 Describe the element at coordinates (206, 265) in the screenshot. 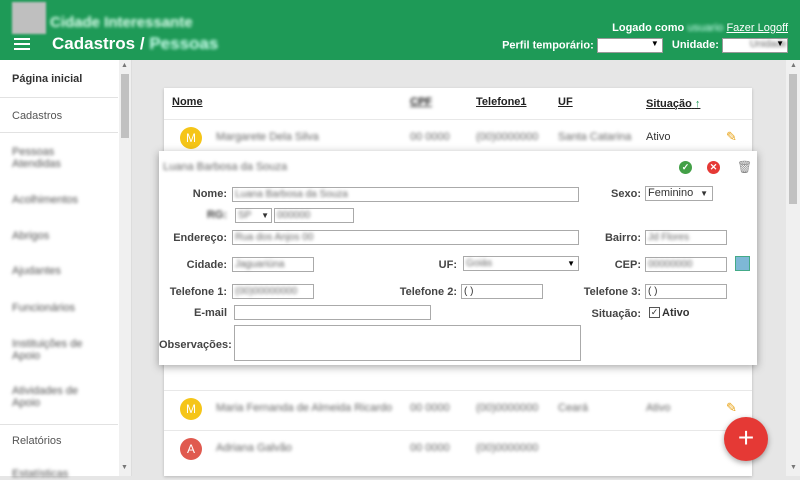

I see `cidade-label: Cidade:` at that location.